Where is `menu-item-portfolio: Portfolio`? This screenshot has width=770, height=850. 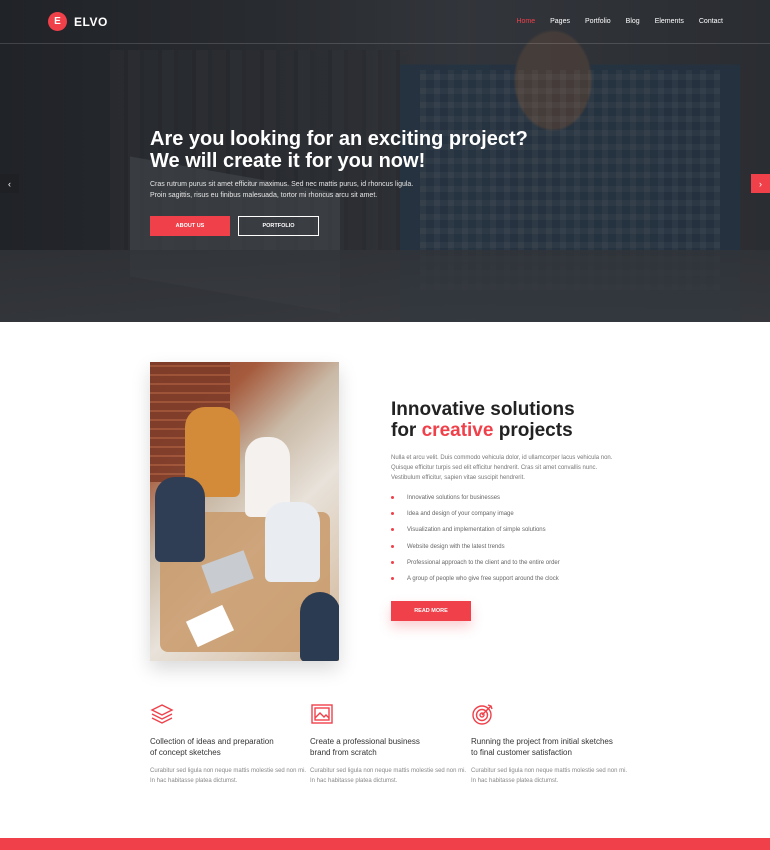 menu-item-portfolio: Portfolio is located at coordinates (598, 21).